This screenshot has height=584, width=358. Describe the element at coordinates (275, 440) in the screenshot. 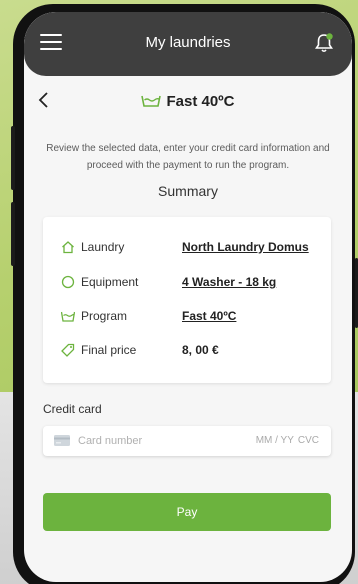

I see `expiry-date-input: MM / YY` at that location.